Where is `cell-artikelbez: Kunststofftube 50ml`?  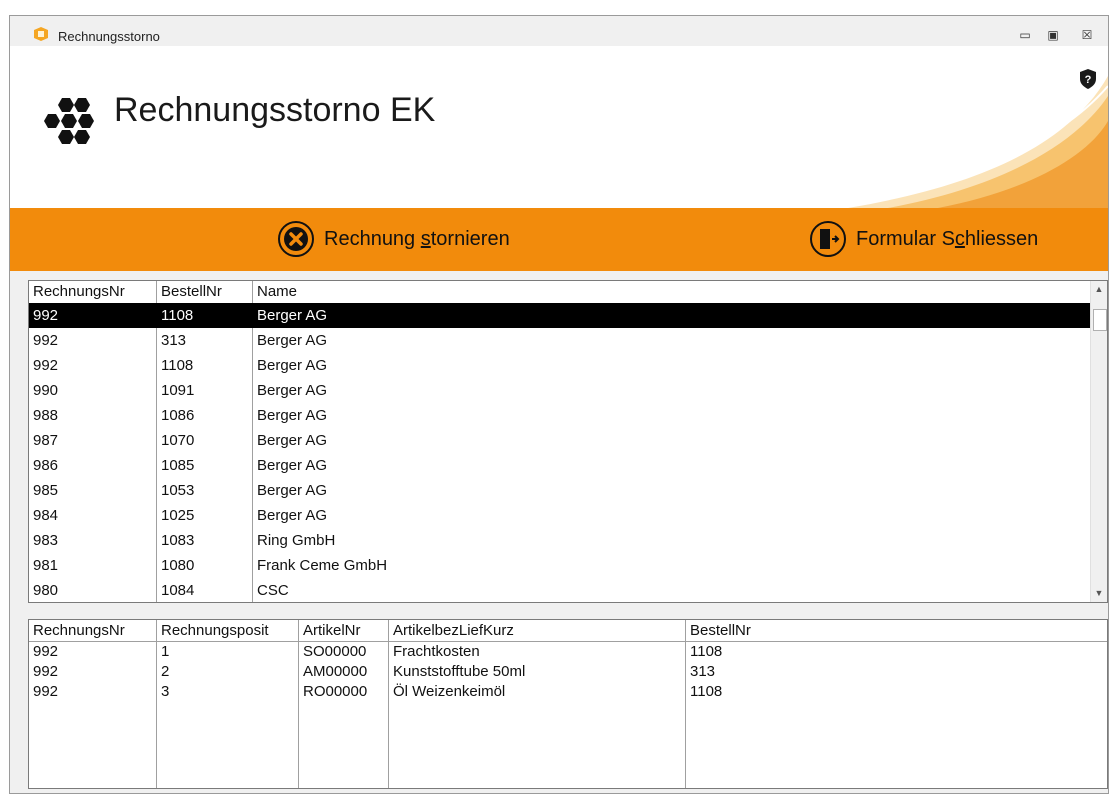 cell-artikelbez: Kunststofftube 50ml is located at coordinates (459, 671).